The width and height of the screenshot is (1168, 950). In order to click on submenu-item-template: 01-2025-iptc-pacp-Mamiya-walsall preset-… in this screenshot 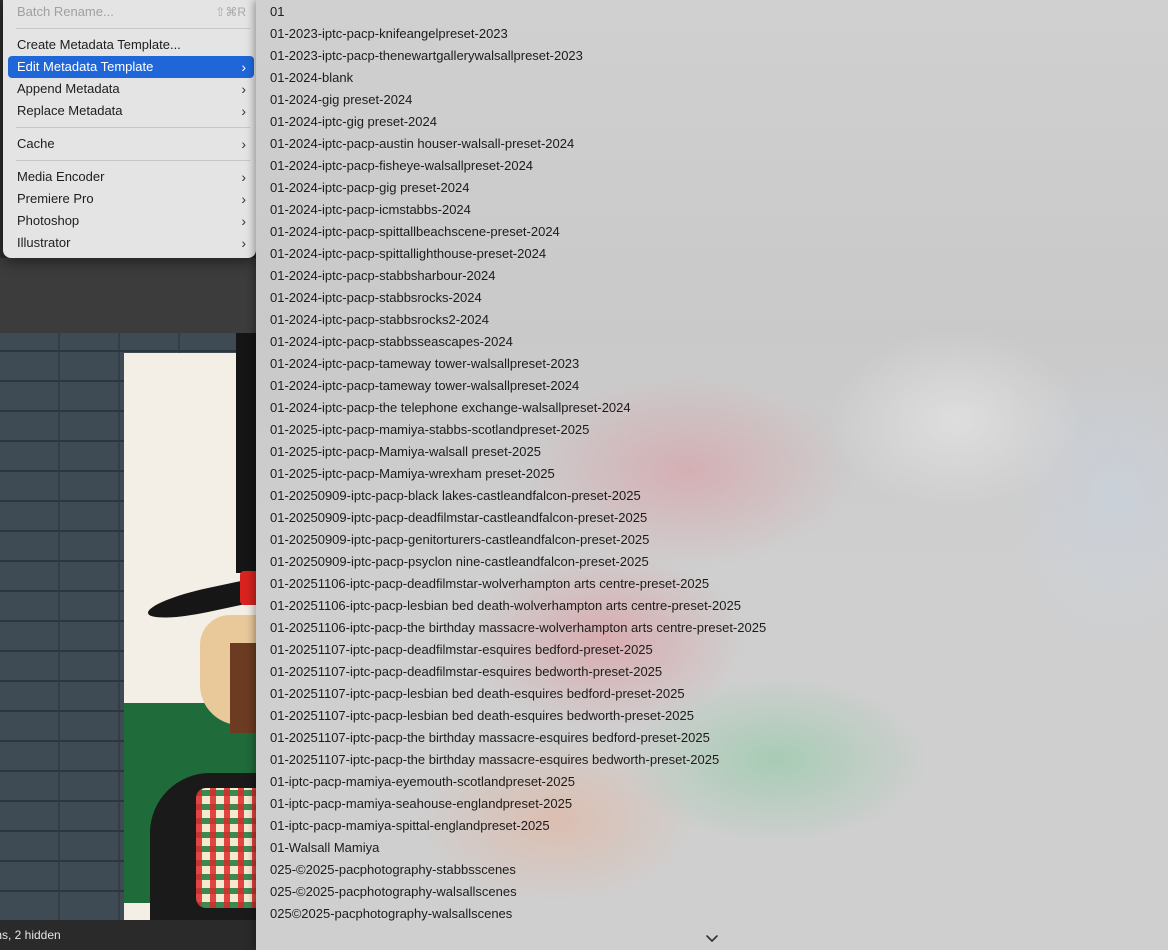, I will do `click(712, 452)`.